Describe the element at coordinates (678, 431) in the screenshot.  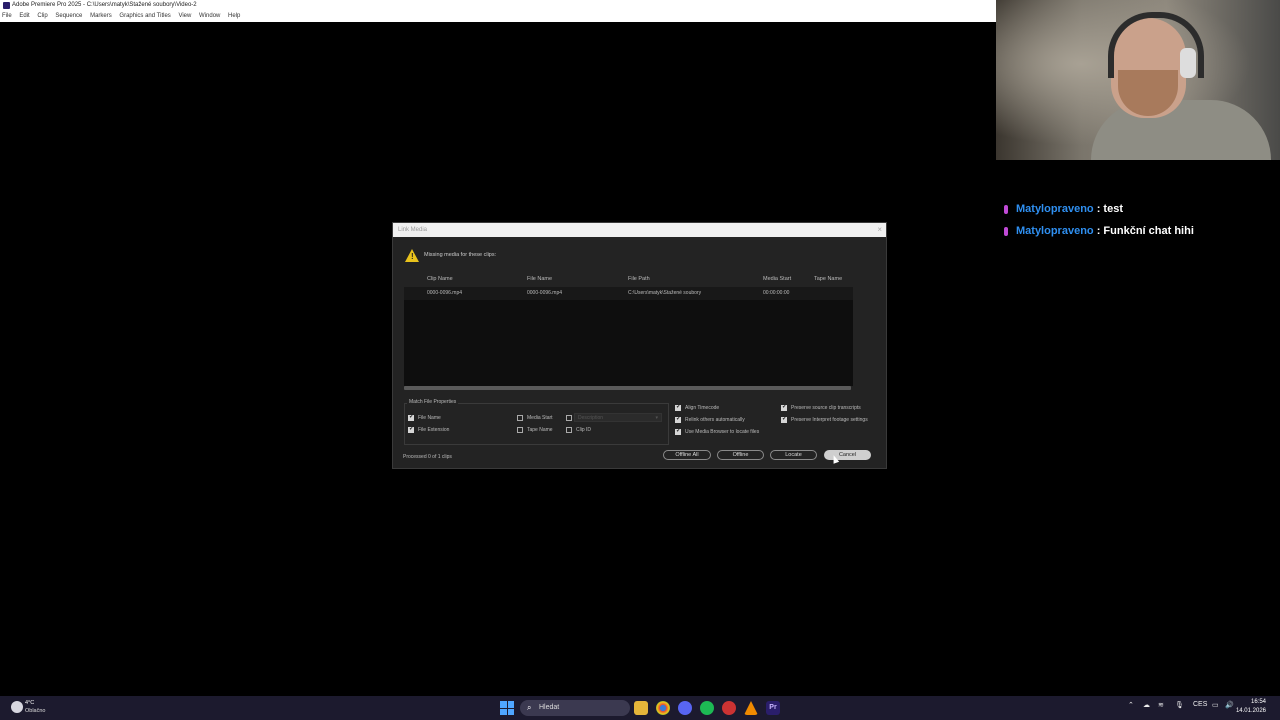
I see `use-media-browser-checkbox` at that location.